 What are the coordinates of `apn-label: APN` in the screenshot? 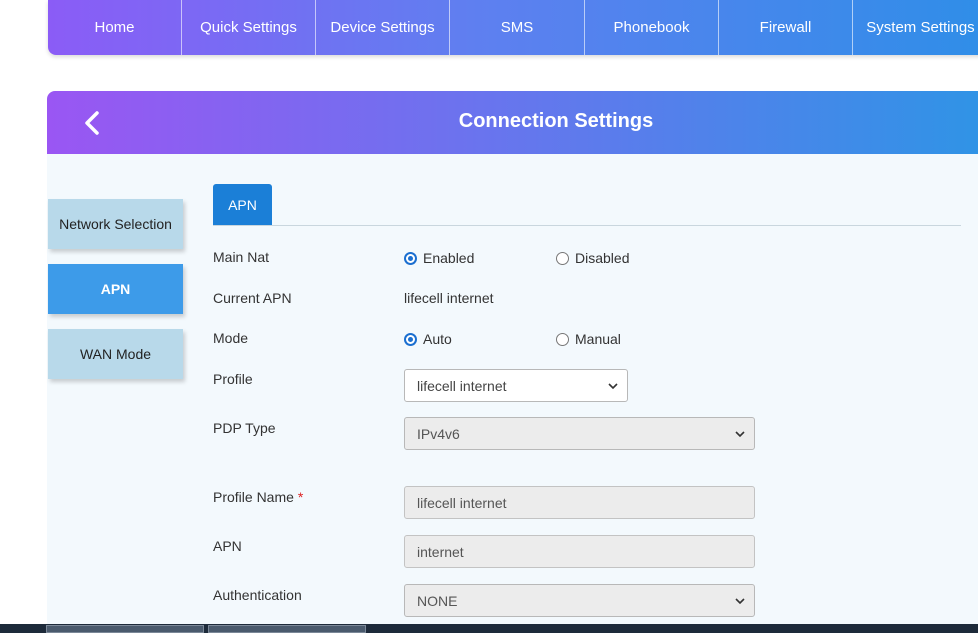 It's located at (227, 546).